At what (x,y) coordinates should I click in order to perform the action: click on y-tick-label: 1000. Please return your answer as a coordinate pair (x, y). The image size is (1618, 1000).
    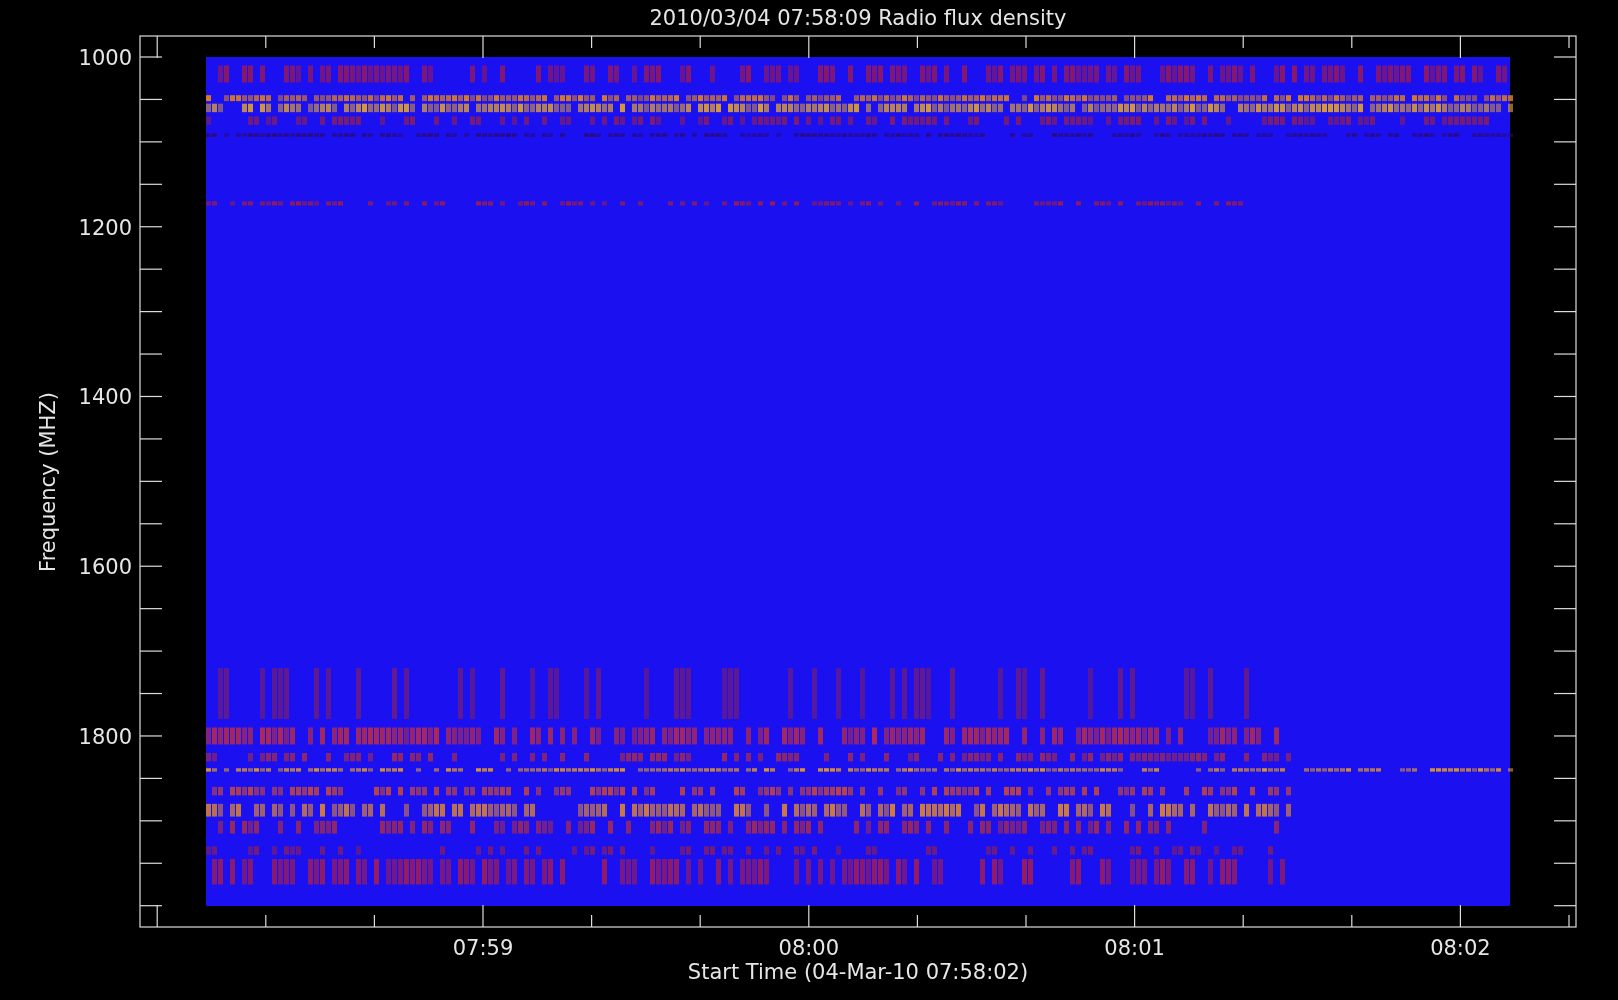
    Looking at the image, I should click on (105, 58).